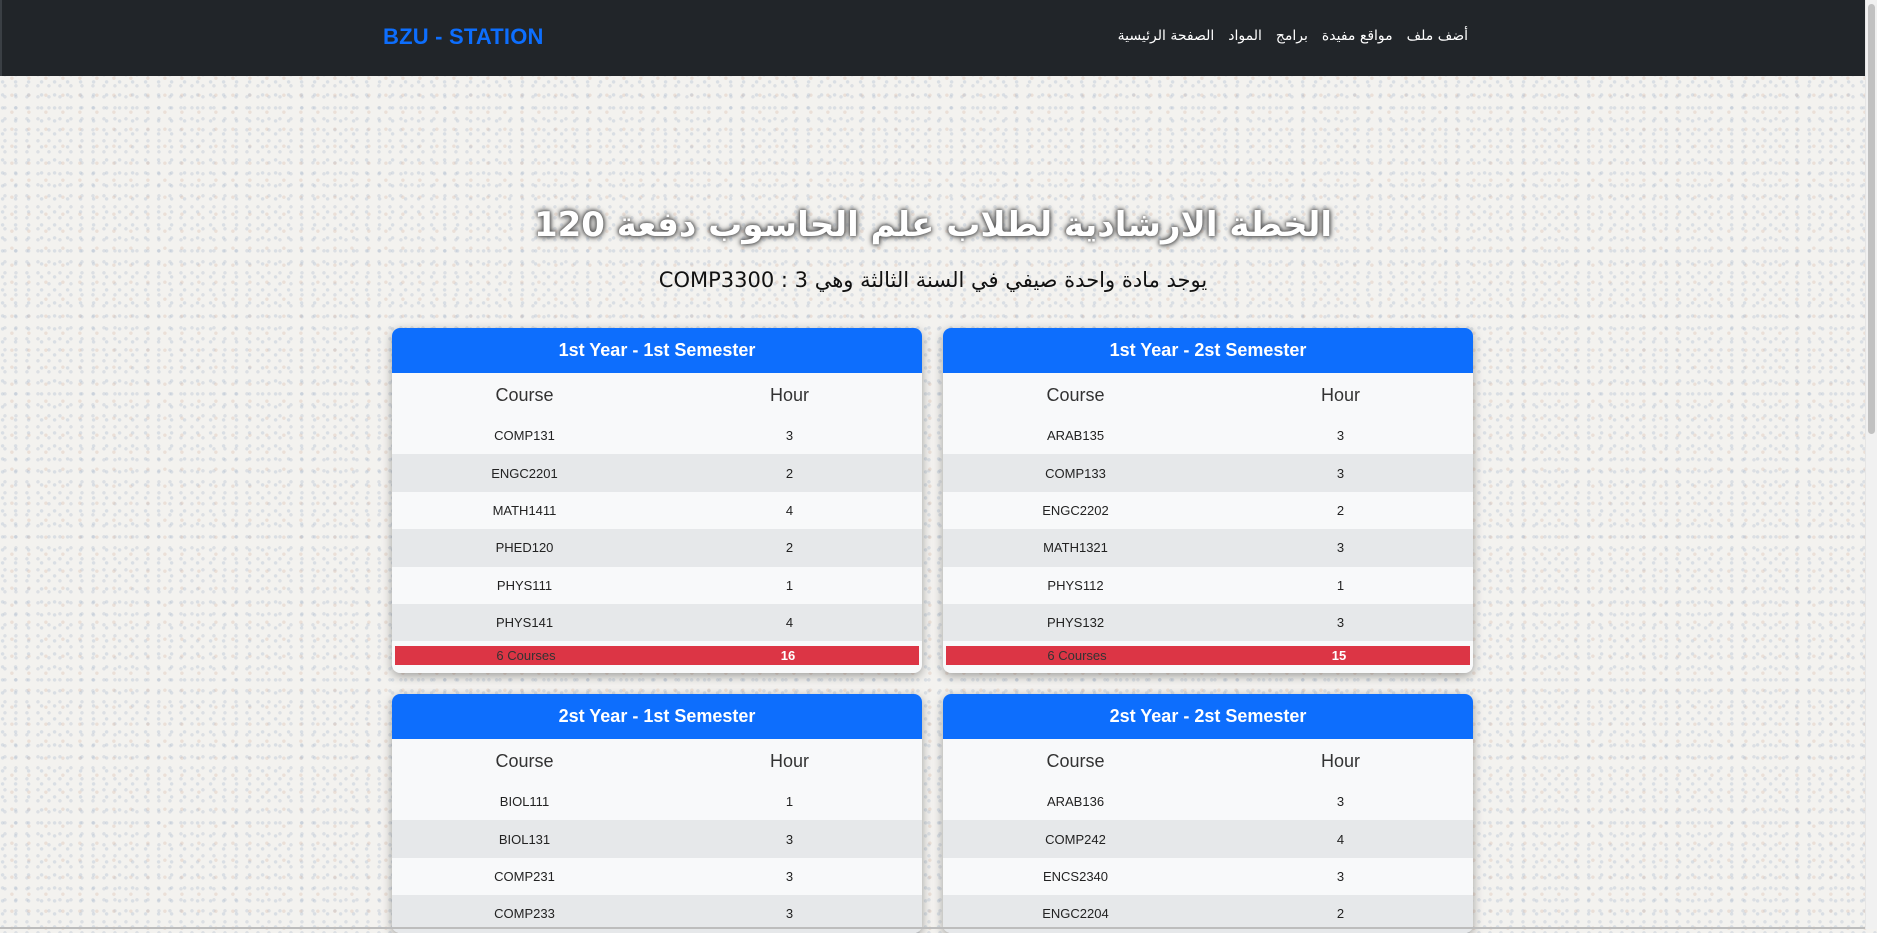 This screenshot has height=933, width=1877. What do you see at coordinates (1208, 839) in the screenshot?
I see `table-row: COMP242 4` at bounding box center [1208, 839].